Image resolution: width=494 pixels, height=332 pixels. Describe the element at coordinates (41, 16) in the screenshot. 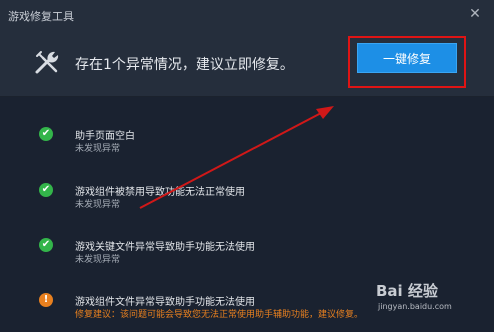

I see `window-title: 游戏修复工具` at that location.